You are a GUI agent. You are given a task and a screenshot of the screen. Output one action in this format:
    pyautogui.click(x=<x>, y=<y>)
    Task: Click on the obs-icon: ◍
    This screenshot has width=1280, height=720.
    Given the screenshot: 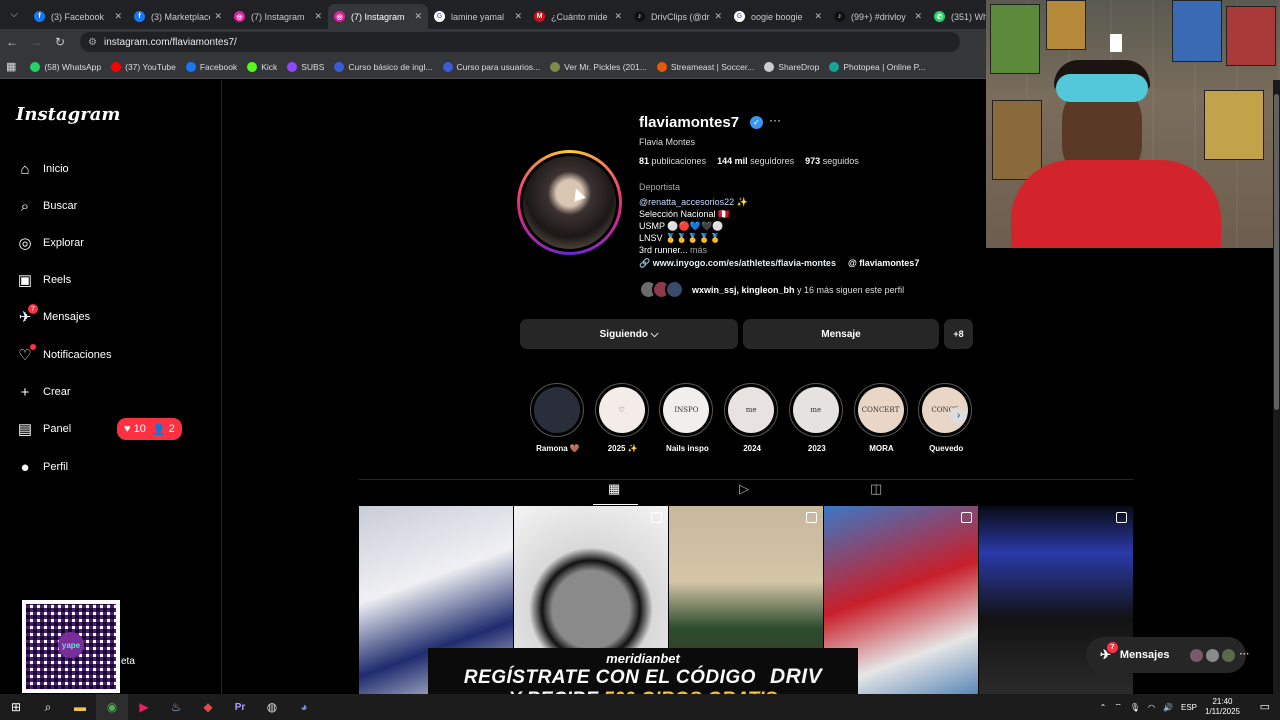 What is the action you would take?
    pyautogui.click(x=272, y=707)
    